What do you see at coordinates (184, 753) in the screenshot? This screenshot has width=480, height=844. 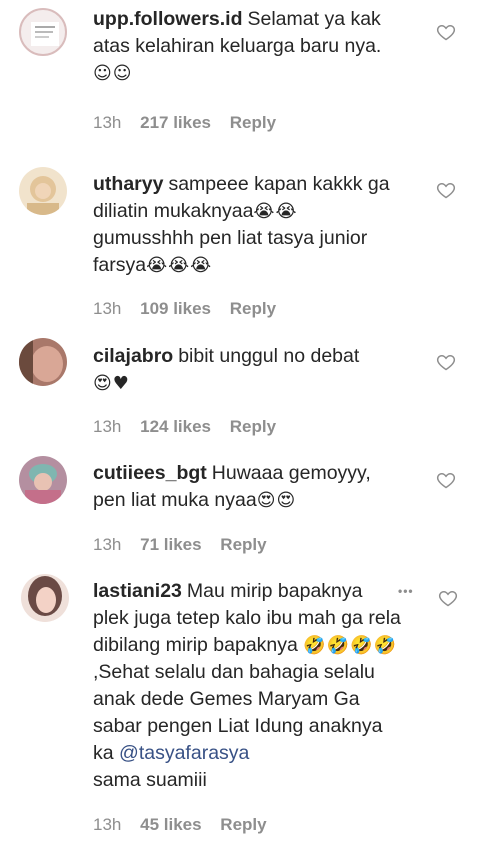 I see `mention-link: @tasyafarasya` at bounding box center [184, 753].